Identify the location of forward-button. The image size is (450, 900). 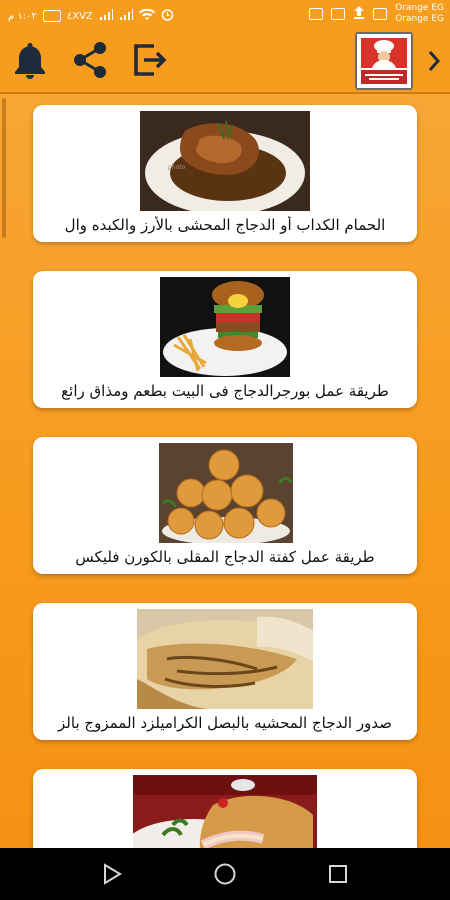
(434, 61).